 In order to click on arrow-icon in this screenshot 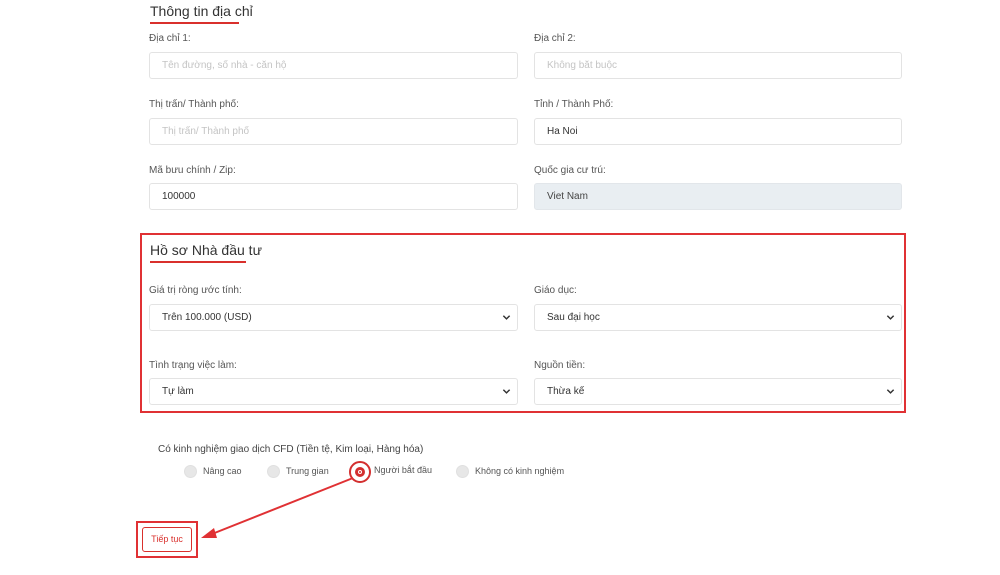, I will do `click(277, 507)`.